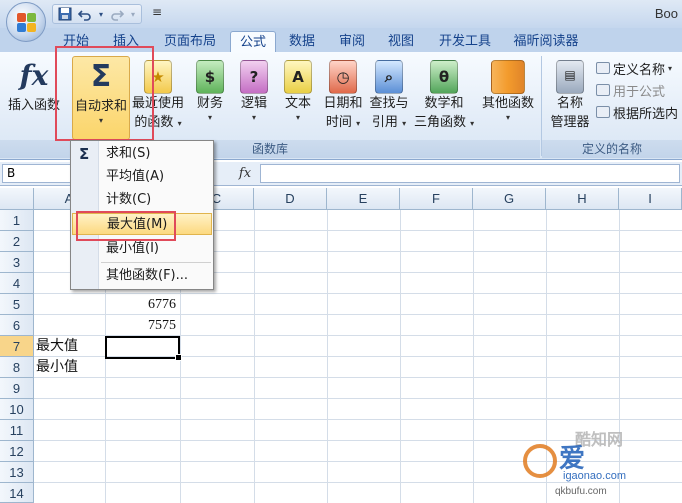  Describe the element at coordinates (254, 77) in the screenshot. I see `logical-book-icon: ?` at that location.